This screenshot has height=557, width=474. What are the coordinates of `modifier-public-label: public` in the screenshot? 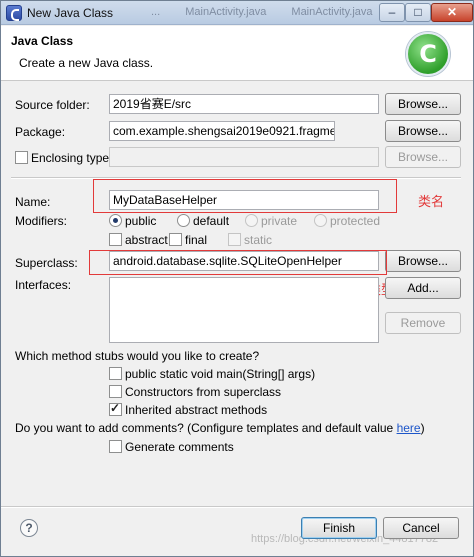 It's located at (141, 221).